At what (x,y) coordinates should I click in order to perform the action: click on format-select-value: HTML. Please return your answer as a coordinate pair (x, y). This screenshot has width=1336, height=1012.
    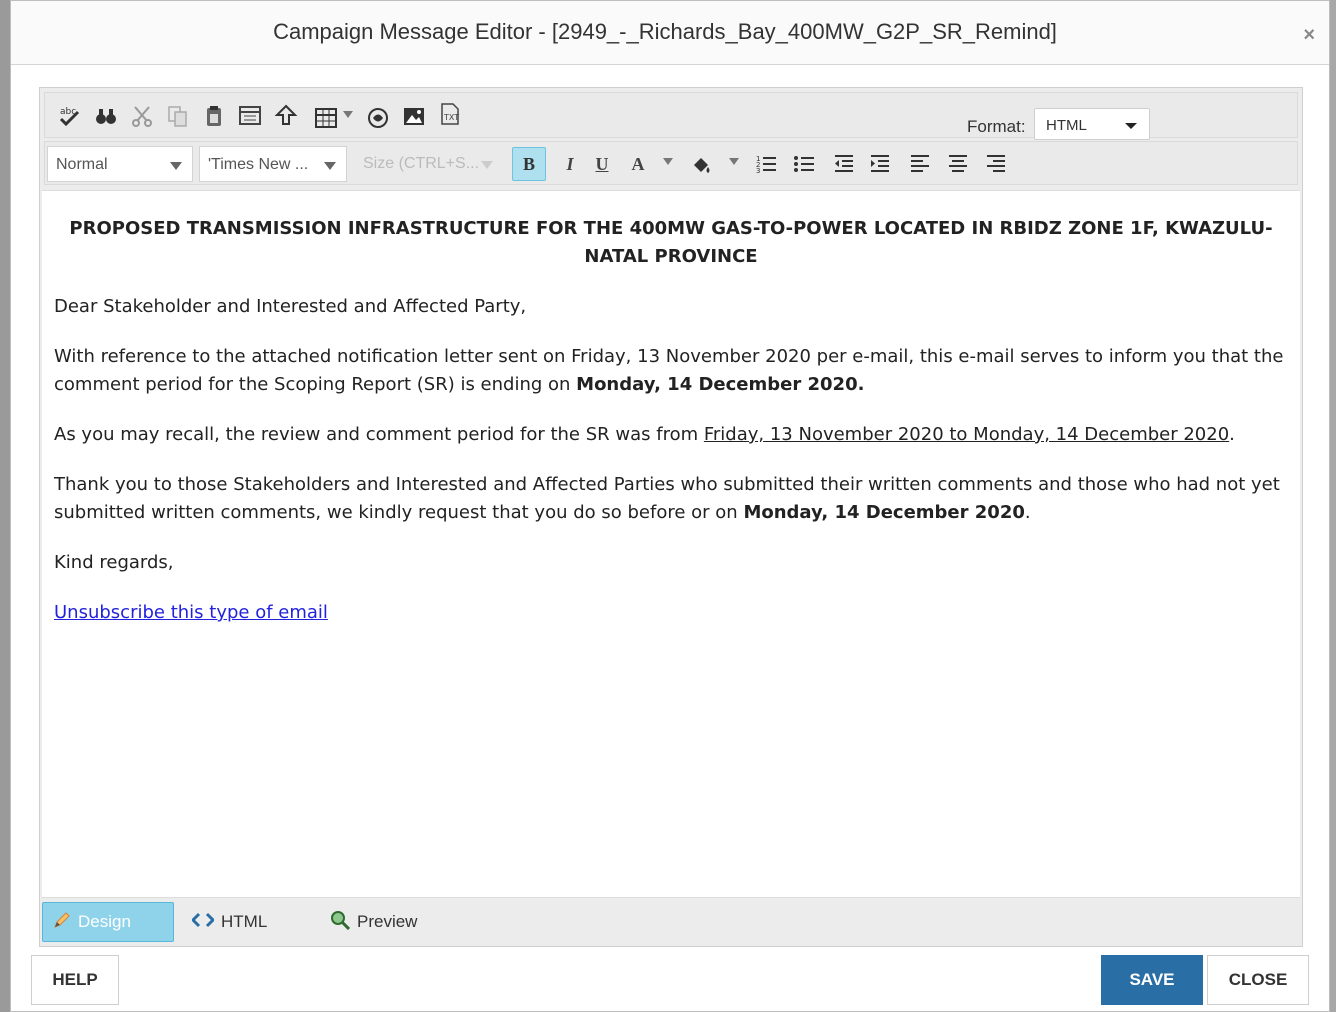
    Looking at the image, I should click on (1066, 125).